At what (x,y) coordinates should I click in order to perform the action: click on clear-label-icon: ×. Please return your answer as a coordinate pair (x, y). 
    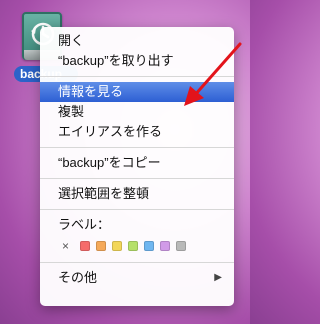
    Looking at the image, I should click on (68, 246).